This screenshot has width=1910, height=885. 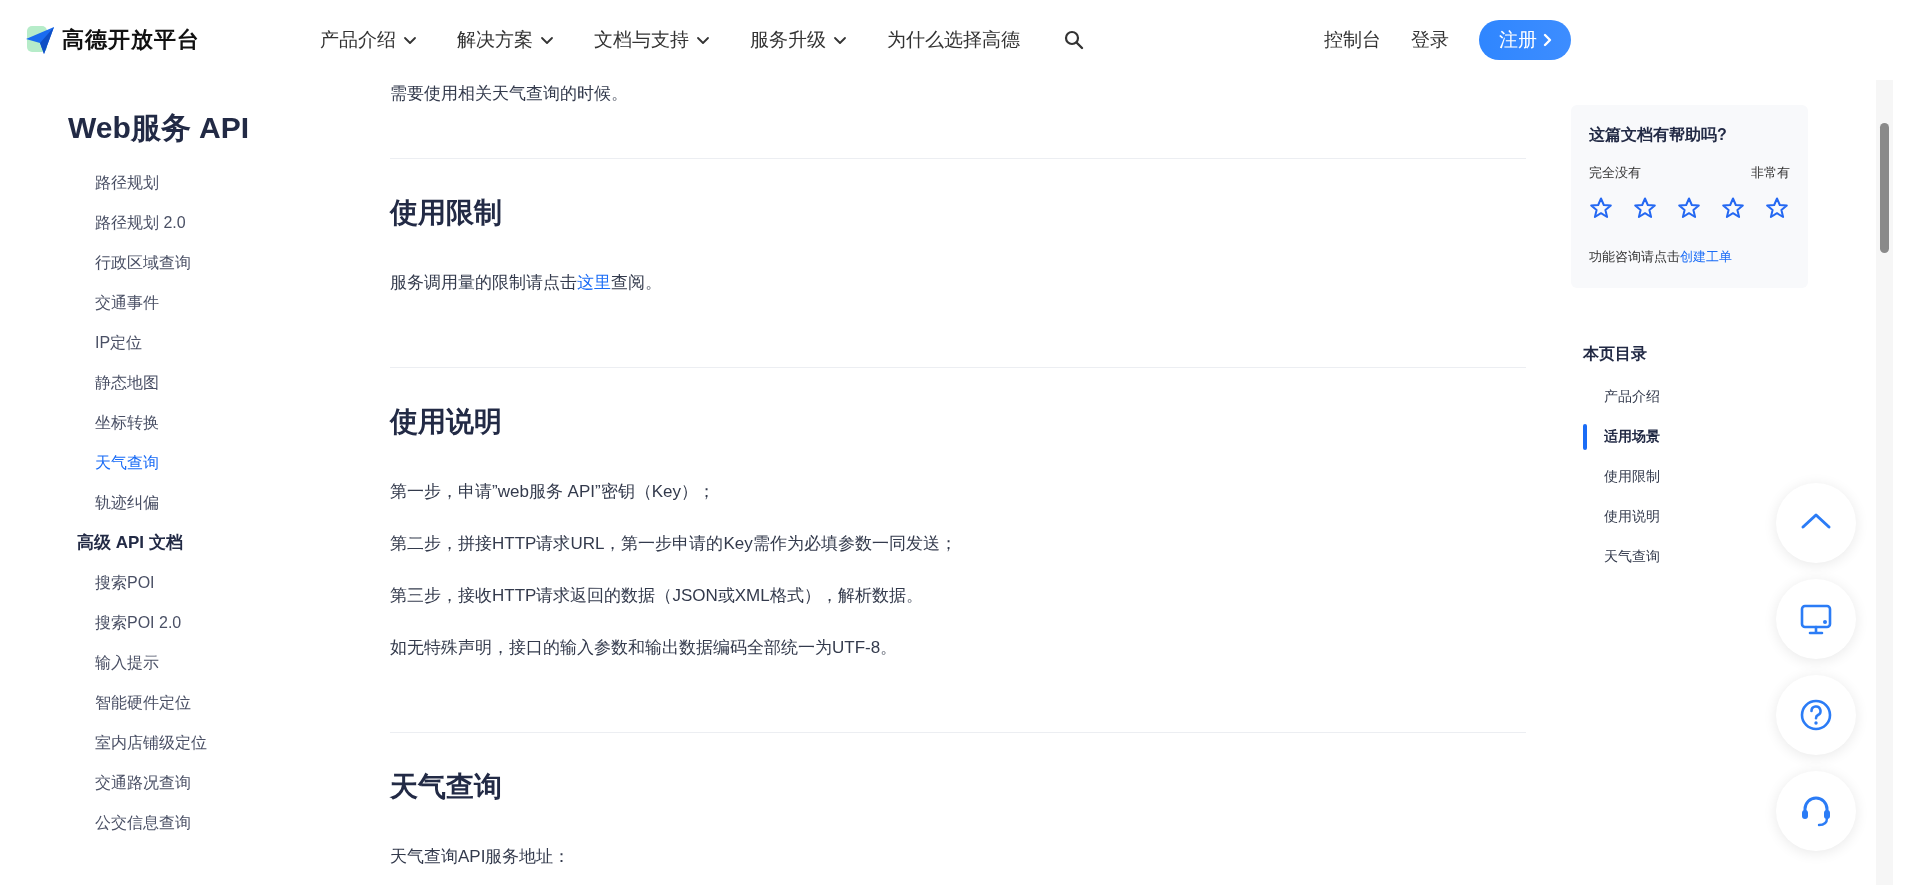 What do you see at coordinates (40, 40) in the screenshot?
I see `logo-icon` at bounding box center [40, 40].